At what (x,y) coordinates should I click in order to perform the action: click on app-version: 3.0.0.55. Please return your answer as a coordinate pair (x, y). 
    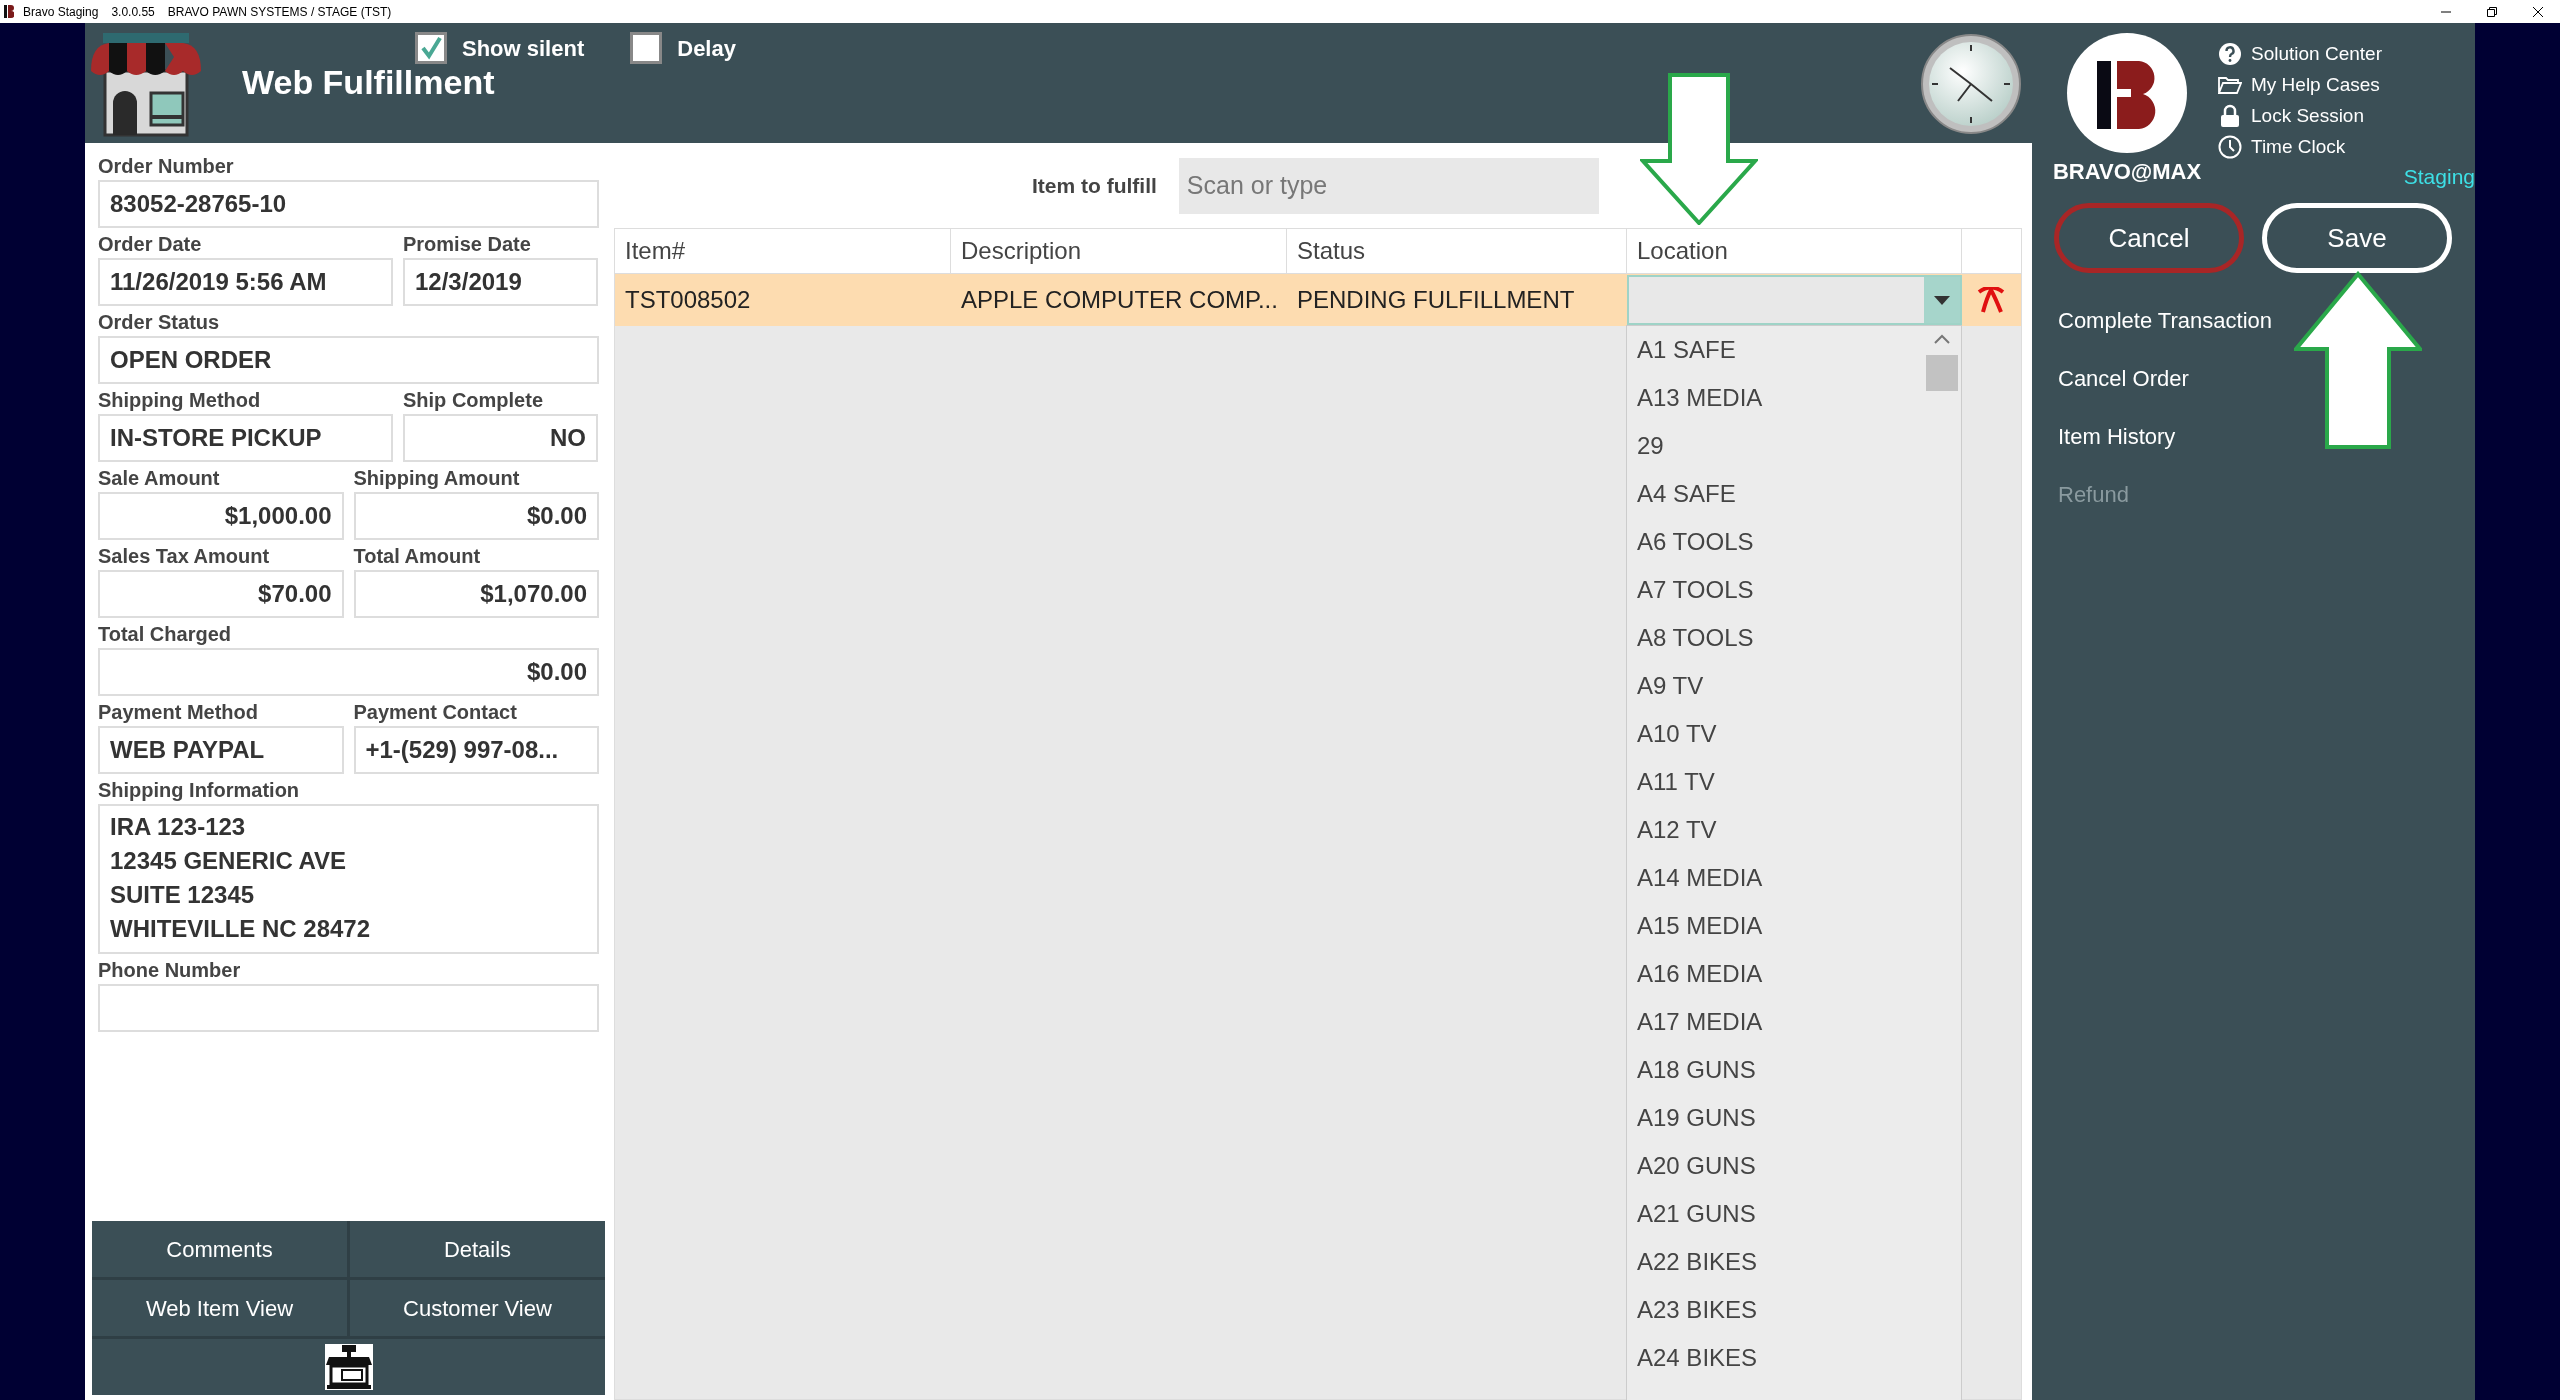
    Looking at the image, I should click on (133, 12).